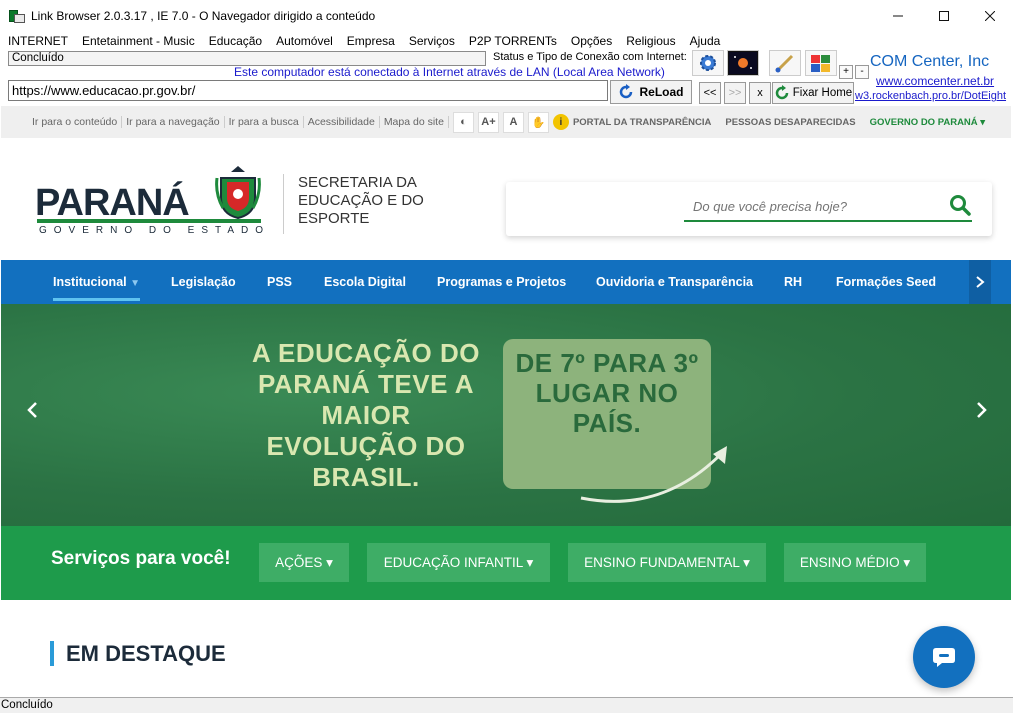 The width and height of the screenshot is (1013, 713). What do you see at coordinates (488, 122) in the screenshot?
I see `font-increase-button: A+` at bounding box center [488, 122].